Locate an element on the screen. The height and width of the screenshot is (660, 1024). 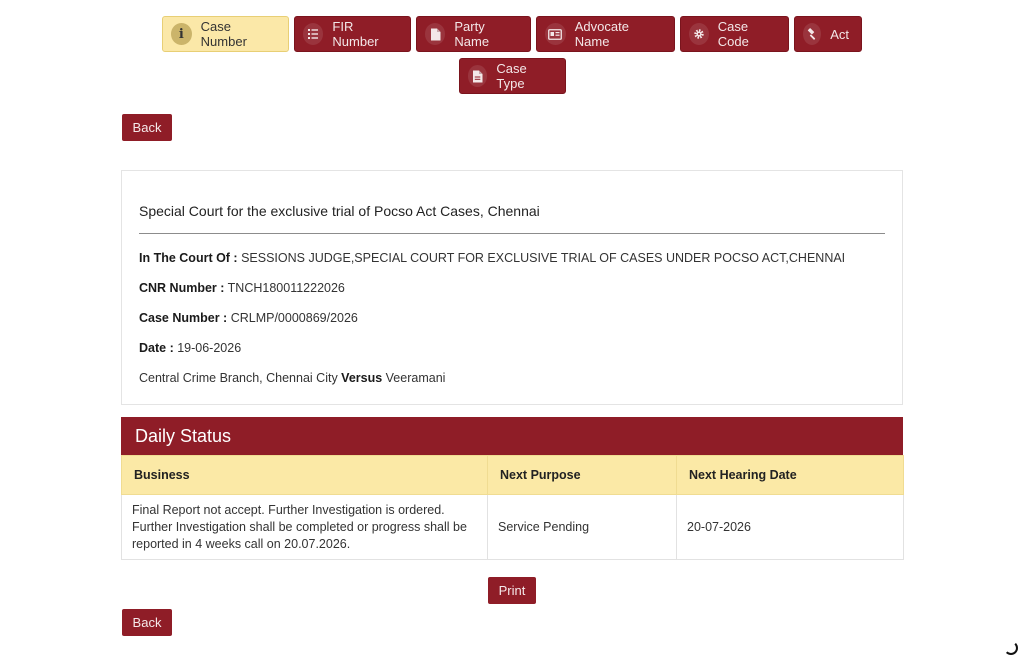
next-purpose-cell: Service Pending is located at coordinates (582, 527).